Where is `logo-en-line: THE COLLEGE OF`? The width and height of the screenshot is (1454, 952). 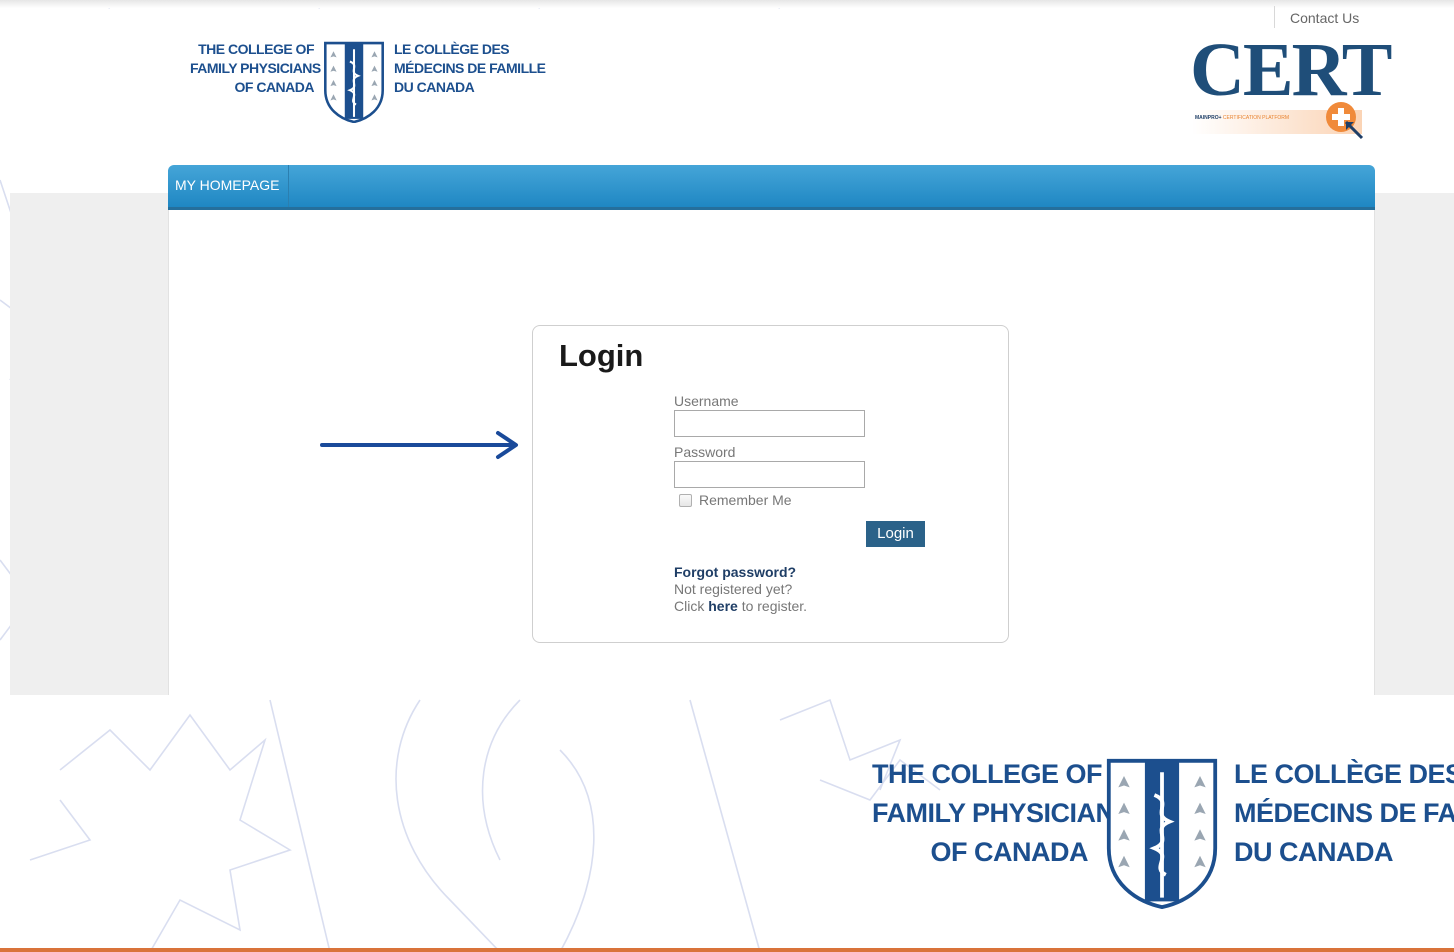
logo-en-line: THE COLLEGE OF is located at coordinates (256, 49).